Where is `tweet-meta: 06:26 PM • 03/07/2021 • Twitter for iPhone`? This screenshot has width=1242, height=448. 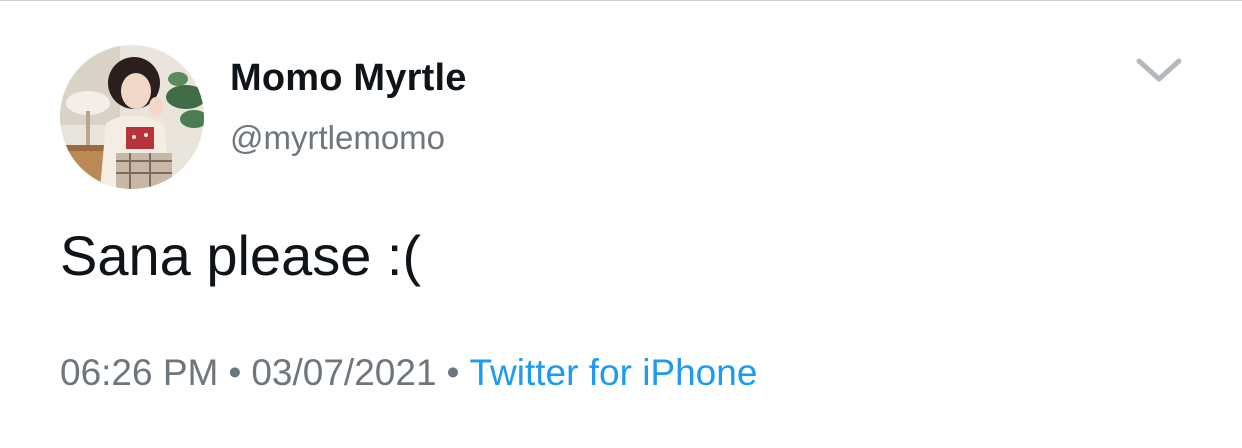
tweet-meta: 06:26 PM • 03/07/2021 • Twitter for iPhone is located at coordinates (408, 373).